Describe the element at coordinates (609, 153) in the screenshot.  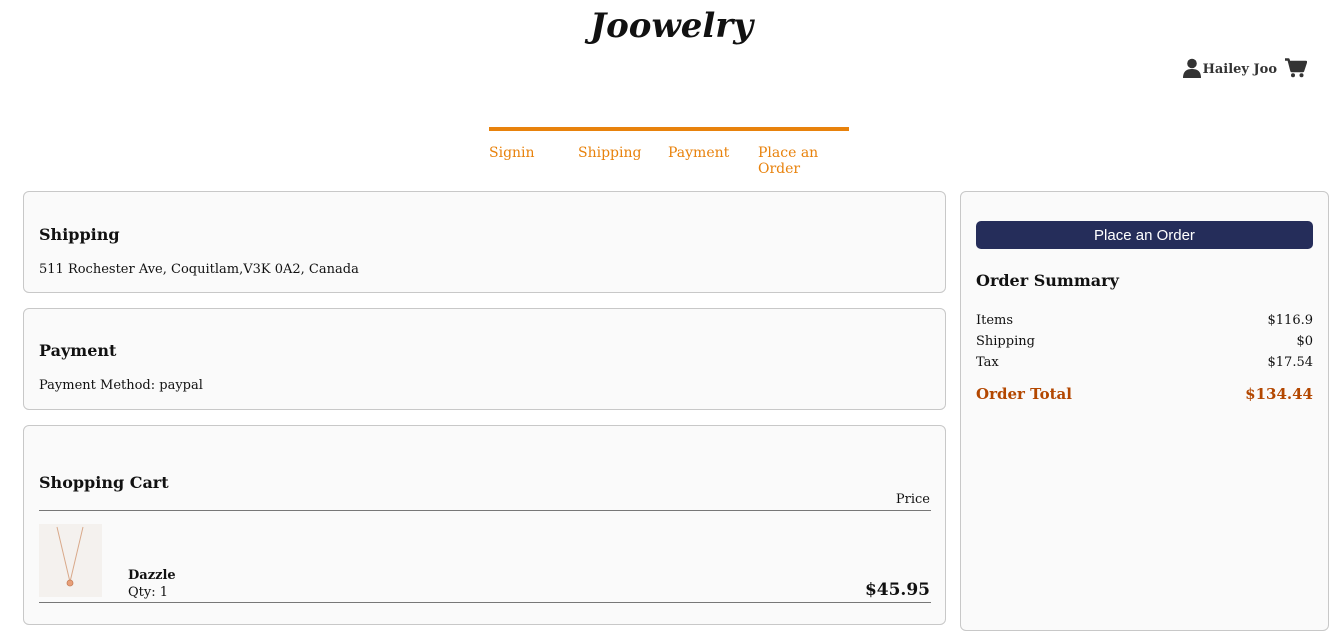
I see `step-shipping: Shipping` at that location.